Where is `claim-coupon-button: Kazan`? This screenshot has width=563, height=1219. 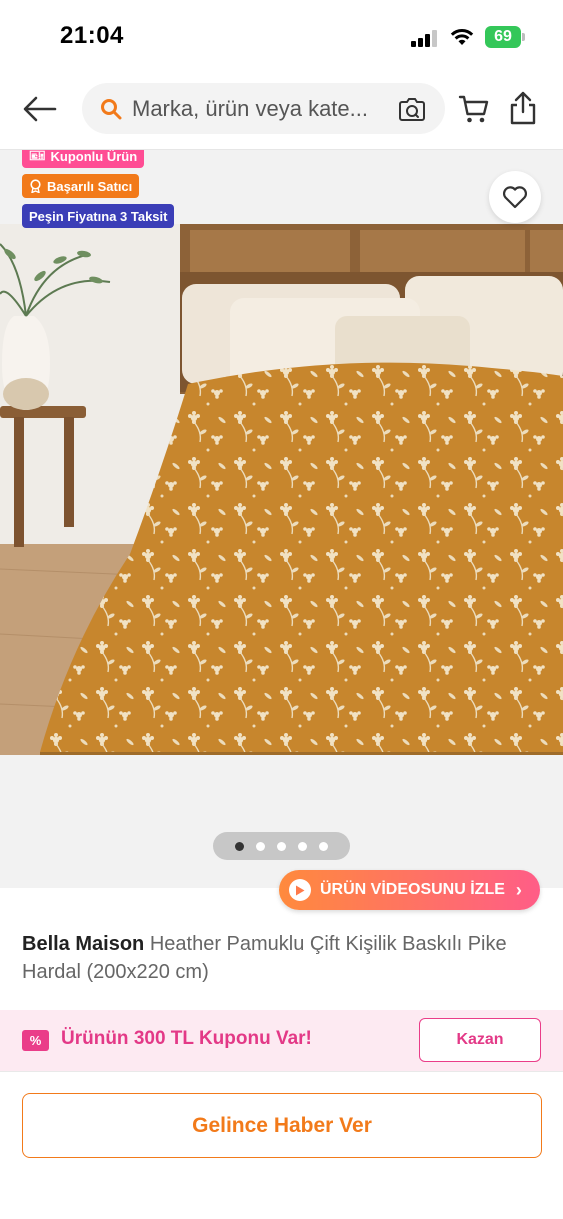
claim-coupon-button: Kazan is located at coordinates (480, 1040).